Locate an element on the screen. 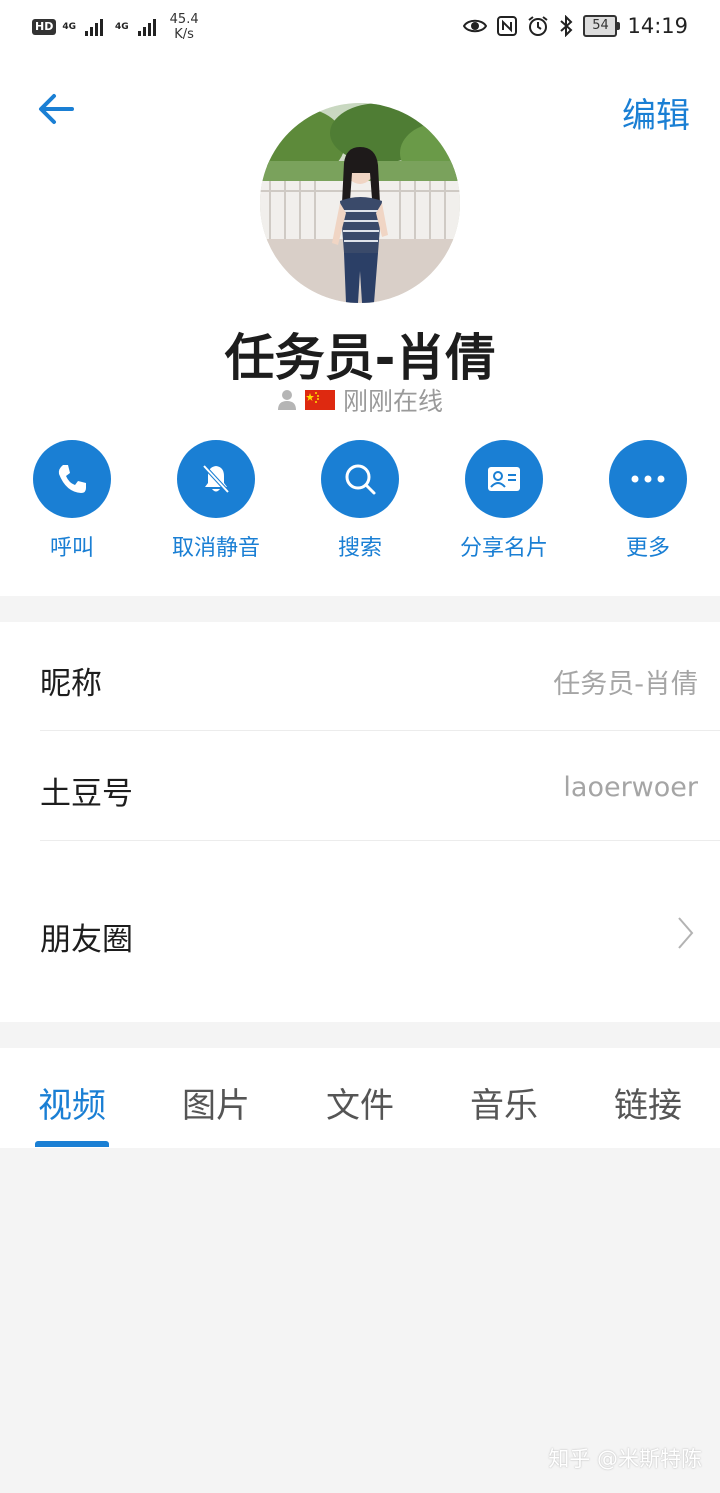  status-bar-left: HD 4G 4G 45.4 K/s is located at coordinates (115, 27).